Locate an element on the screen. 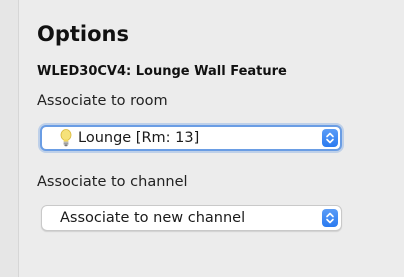 This screenshot has height=277, width=404. device-name: WLED30CV4: Lounge Wall Feature is located at coordinates (162, 71).